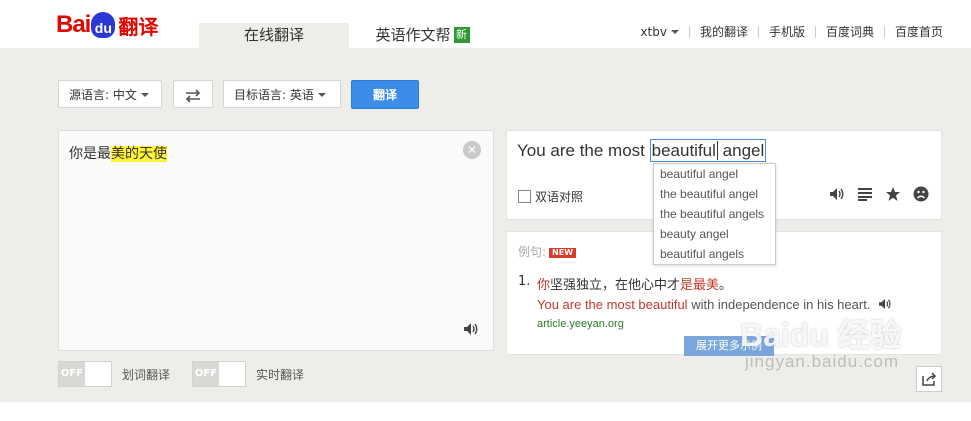 This screenshot has width=971, height=421. What do you see at coordinates (684, 150) in the screenshot?
I see `word-beautiful: beautiful` at bounding box center [684, 150].